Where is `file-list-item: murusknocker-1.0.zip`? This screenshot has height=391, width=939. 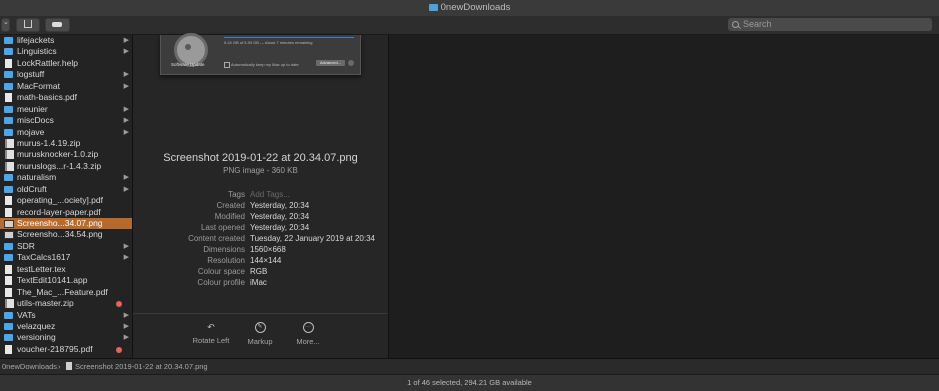 file-list-item: murusknocker-1.0.zip is located at coordinates (66, 154).